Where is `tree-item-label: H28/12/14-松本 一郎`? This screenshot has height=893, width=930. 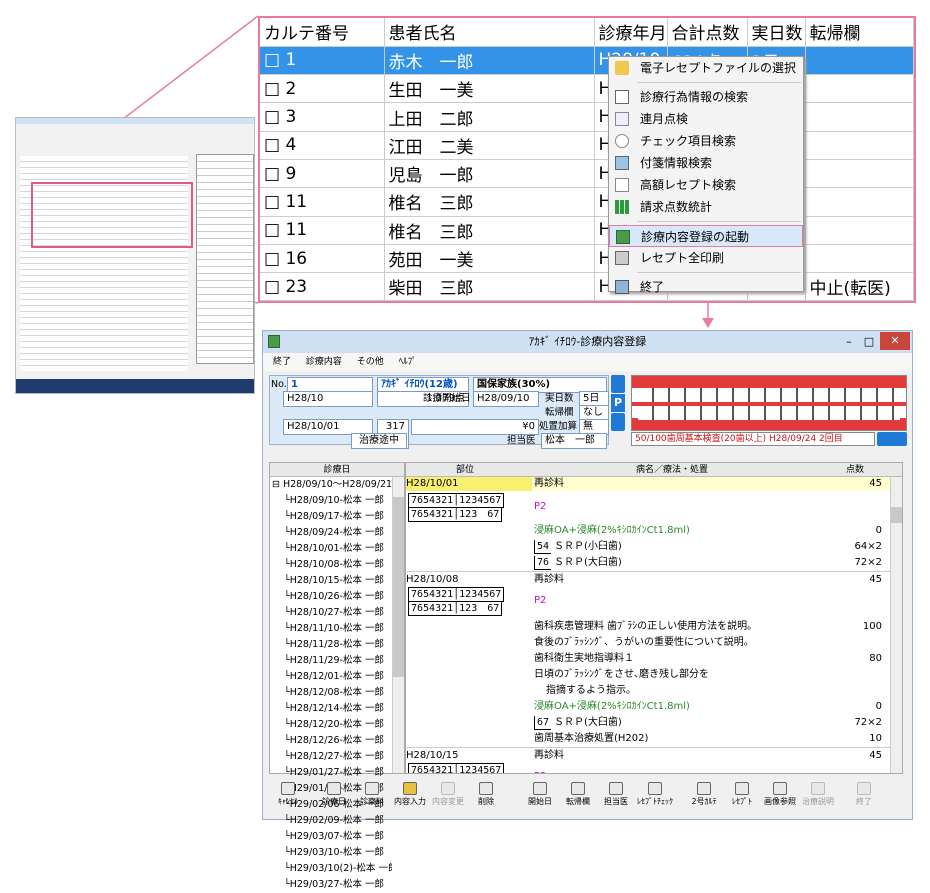
tree-item-label: H28/12/14-松本 一郎 is located at coordinates (336, 708).